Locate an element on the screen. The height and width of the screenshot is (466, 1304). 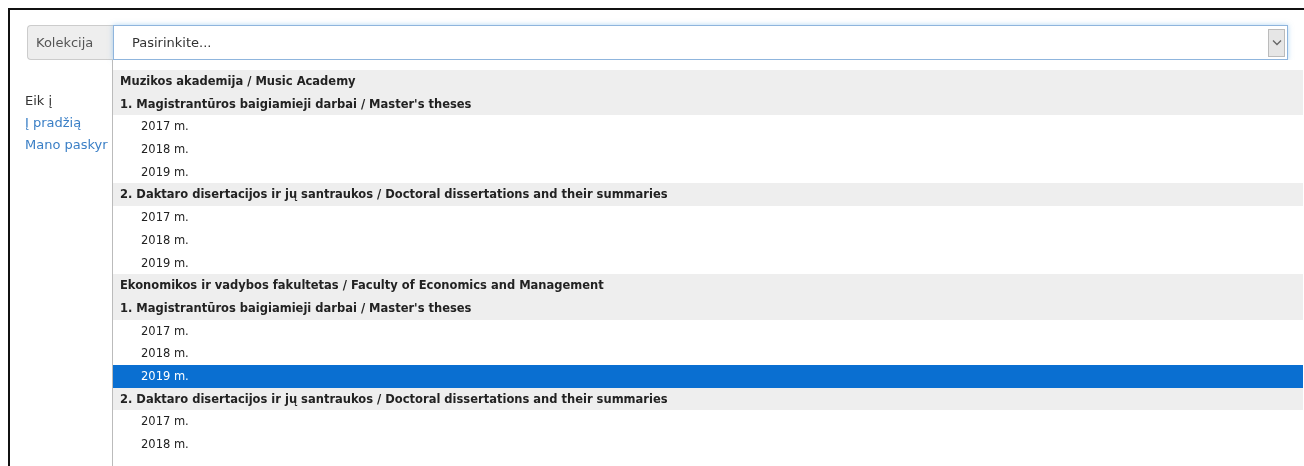
group-heading: Muzikos akademija / Music Academy is located at coordinates (708, 81).